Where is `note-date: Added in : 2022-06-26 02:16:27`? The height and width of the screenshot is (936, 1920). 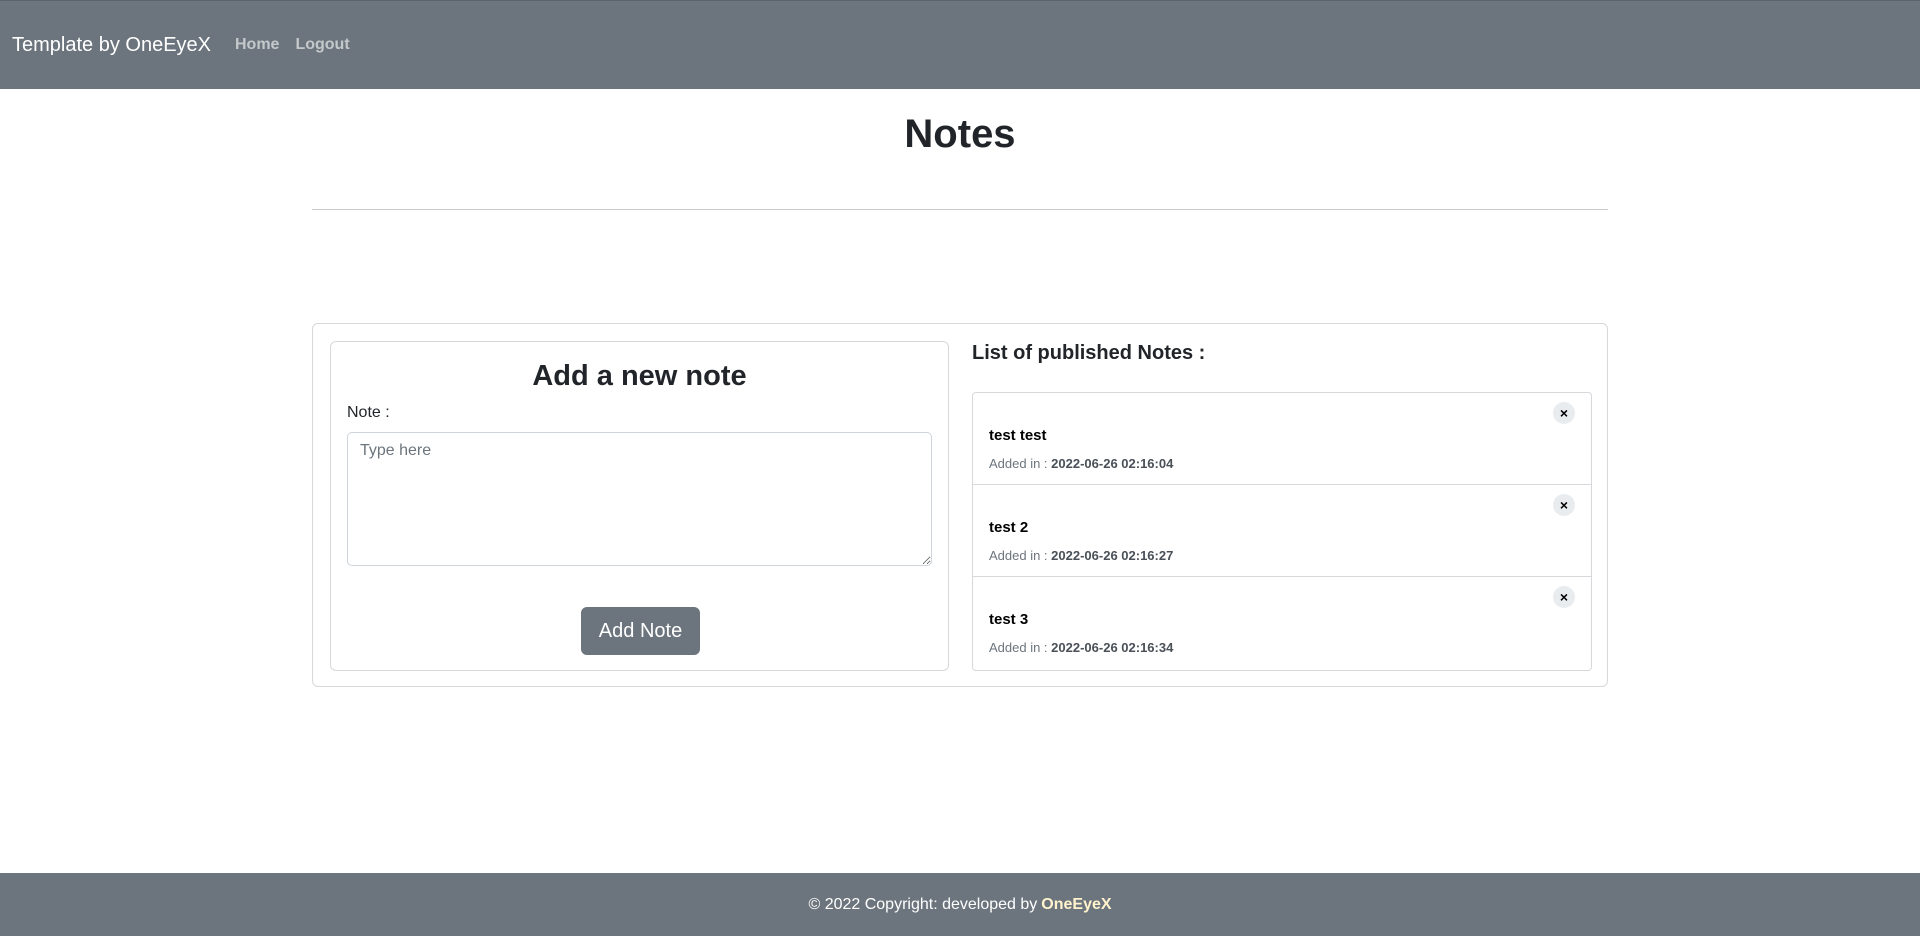
note-date: Added in : 2022-06-26 02:16:27 is located at coordinates (1081, 555).